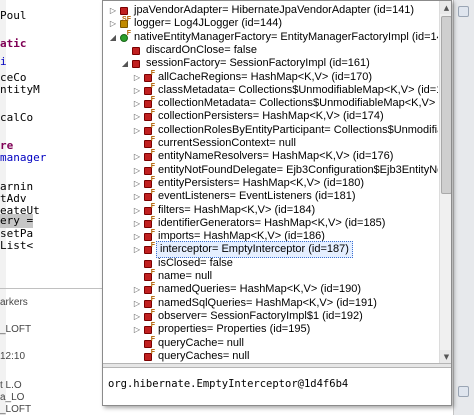 Image resolution: width=474 pixels, height=415 pixels. What do you see at coordinates (17, 221) in the screenshot?
I see `highlighted-code-line: ery =` at bounding box center [17, 221].